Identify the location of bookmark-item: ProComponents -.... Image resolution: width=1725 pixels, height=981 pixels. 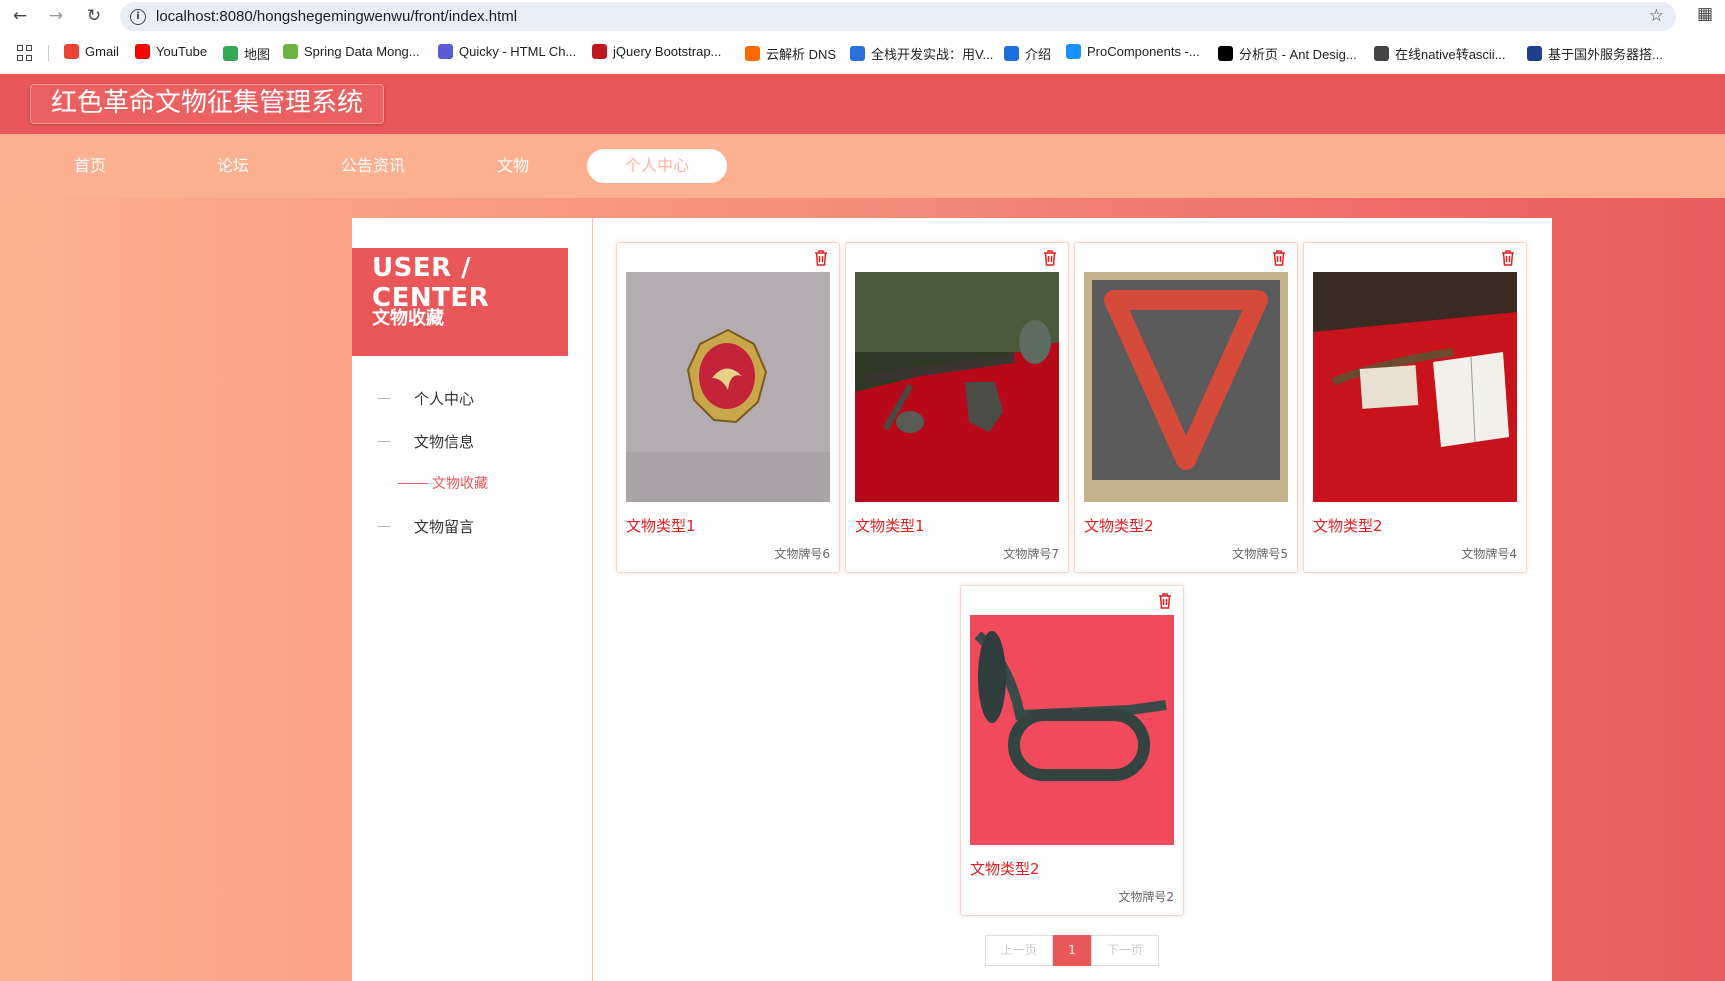
(1133, 51).